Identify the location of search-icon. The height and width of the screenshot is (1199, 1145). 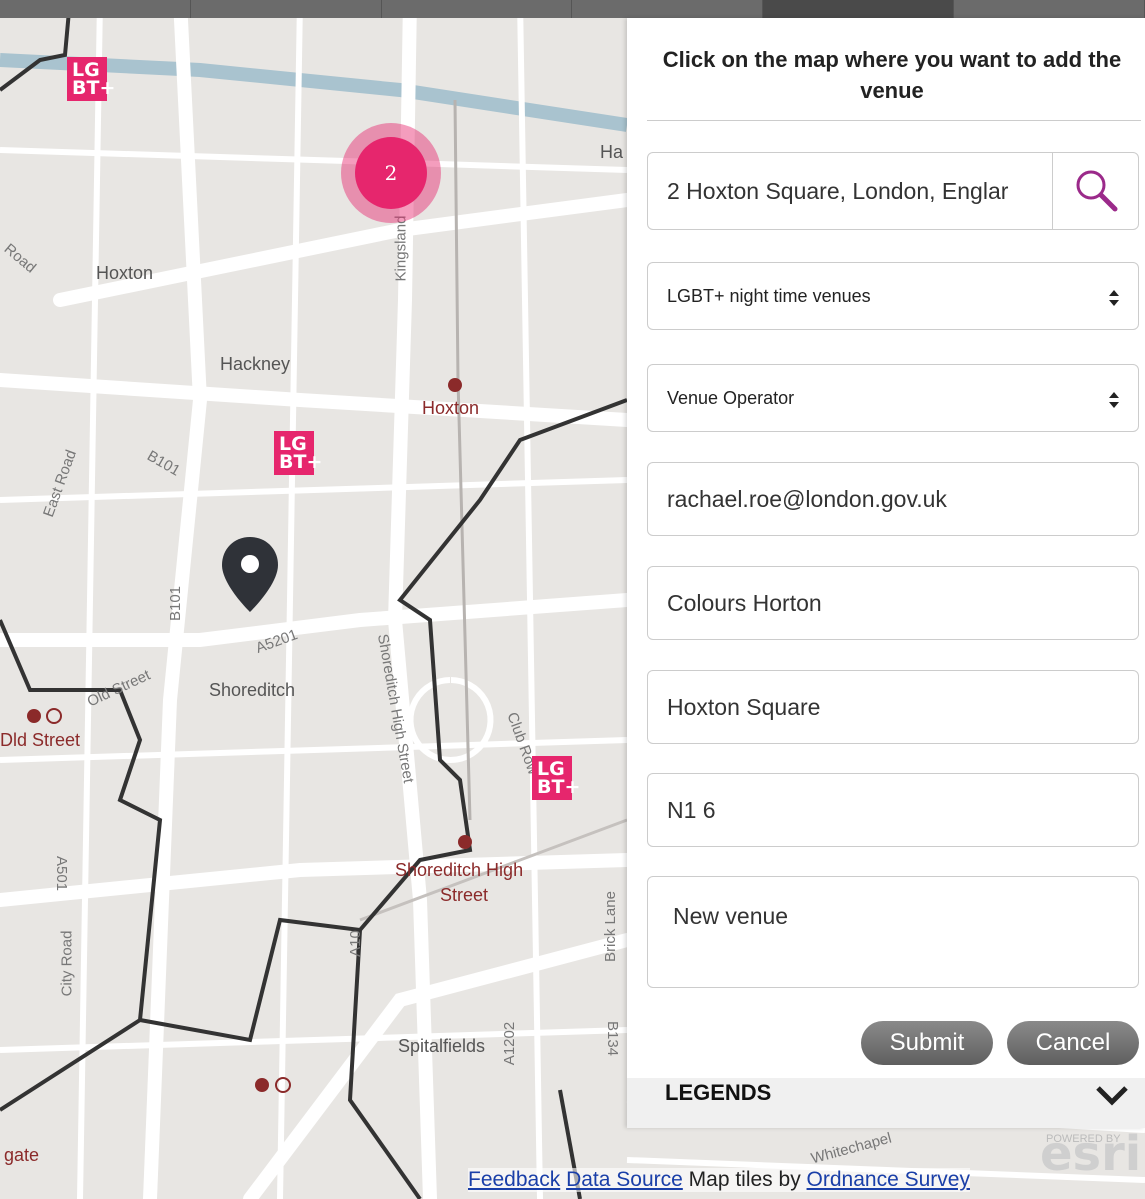
(1097, 191).